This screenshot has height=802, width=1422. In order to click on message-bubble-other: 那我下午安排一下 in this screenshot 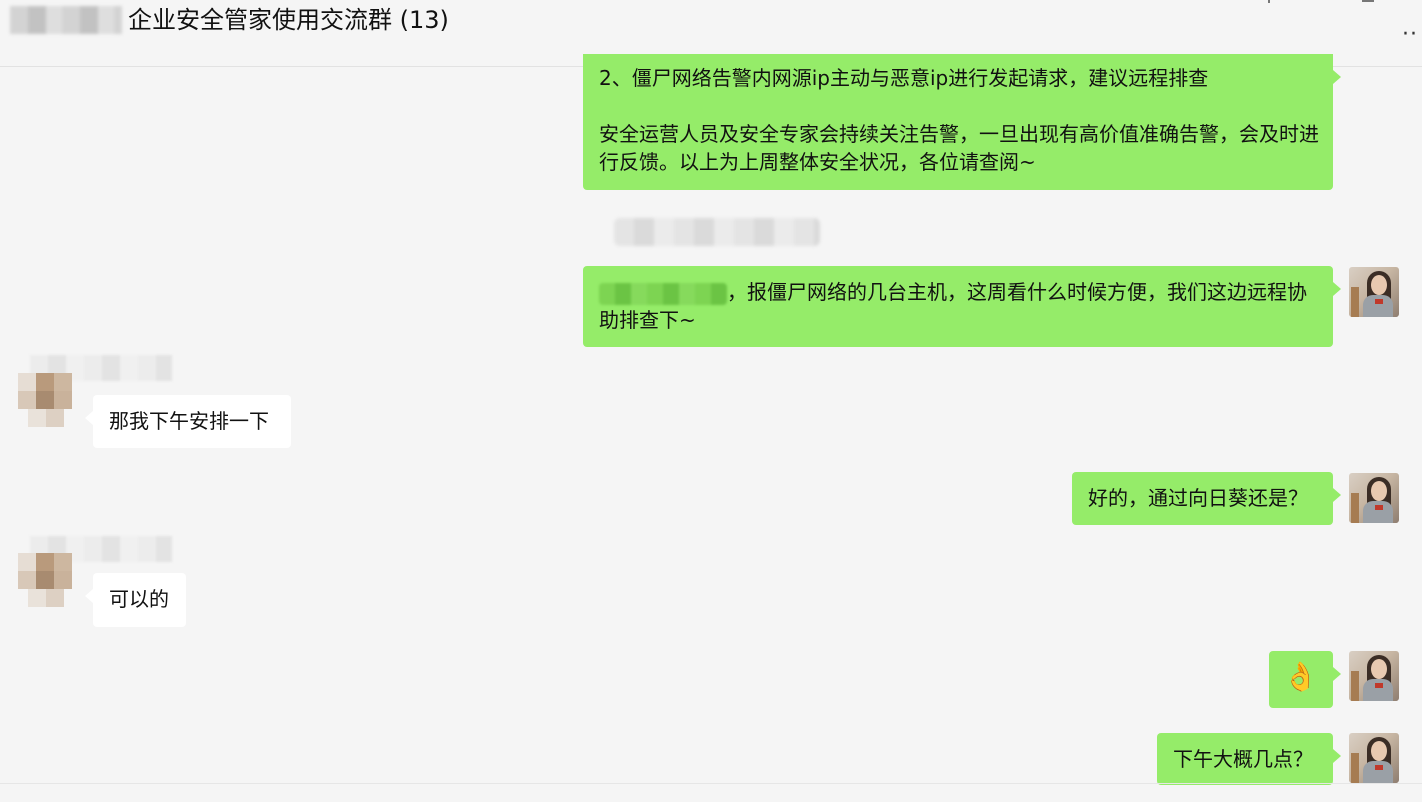, I will do `click(188, 421)`.